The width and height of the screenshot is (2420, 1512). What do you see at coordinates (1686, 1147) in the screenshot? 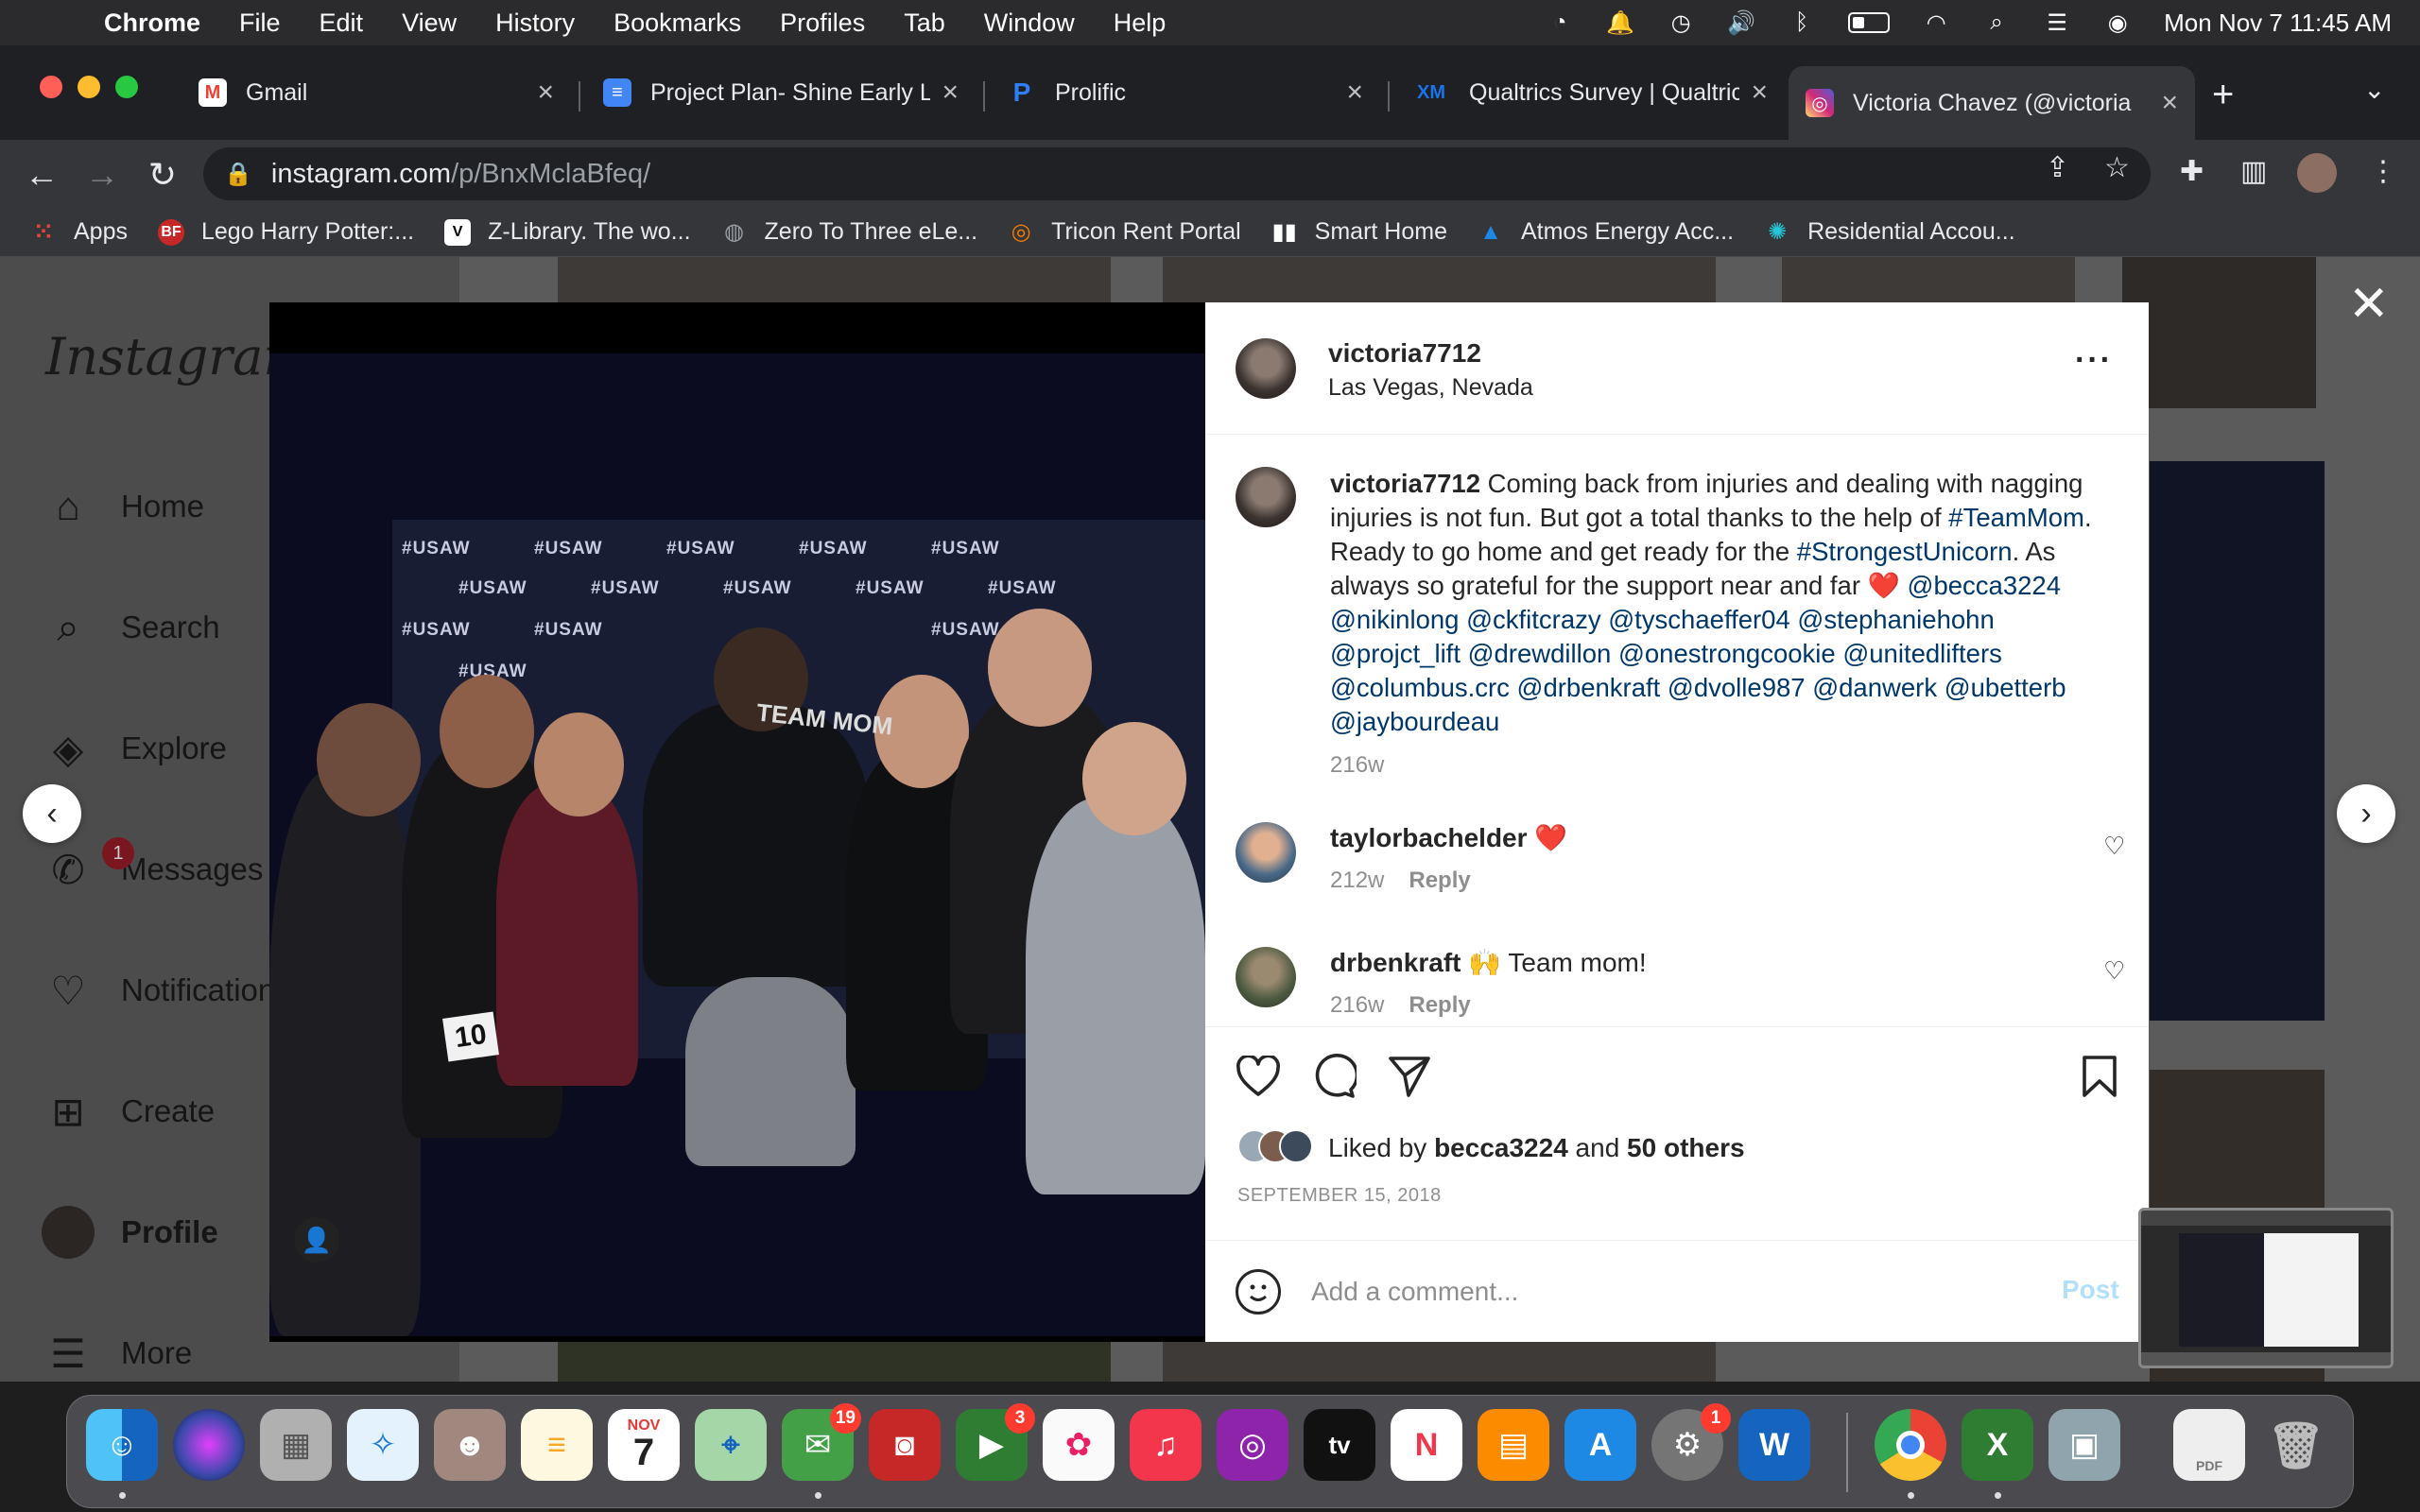
I see `liked-by-others-link: 50 others` at bounding box center [1686, 1147].